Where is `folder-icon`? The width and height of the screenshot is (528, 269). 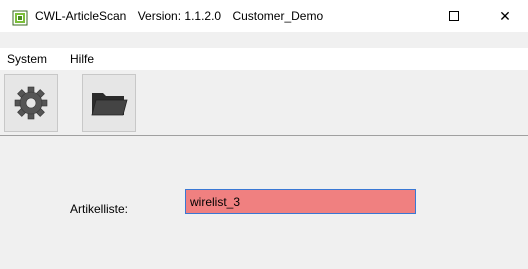
folder-icon is located at coordinates (109, 104).